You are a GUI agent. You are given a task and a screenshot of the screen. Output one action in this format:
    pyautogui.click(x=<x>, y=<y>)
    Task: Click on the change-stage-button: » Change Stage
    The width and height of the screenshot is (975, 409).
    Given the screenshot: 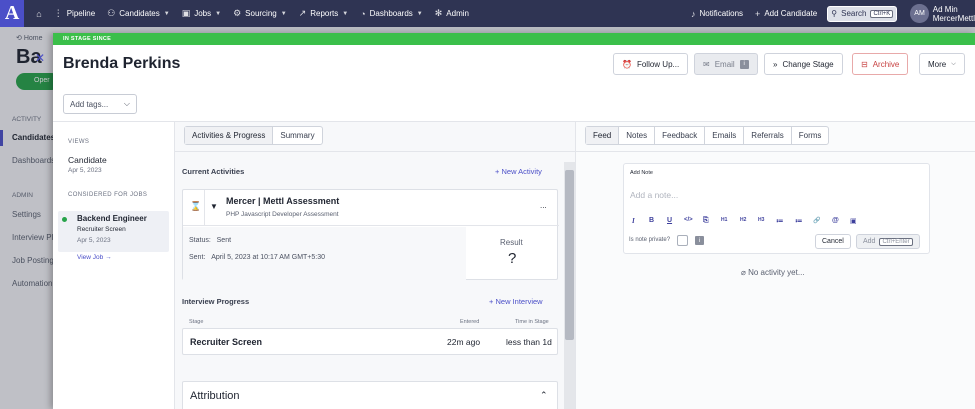 What is the action you would take?
    pyautogui.click(x=803, y=64)
    